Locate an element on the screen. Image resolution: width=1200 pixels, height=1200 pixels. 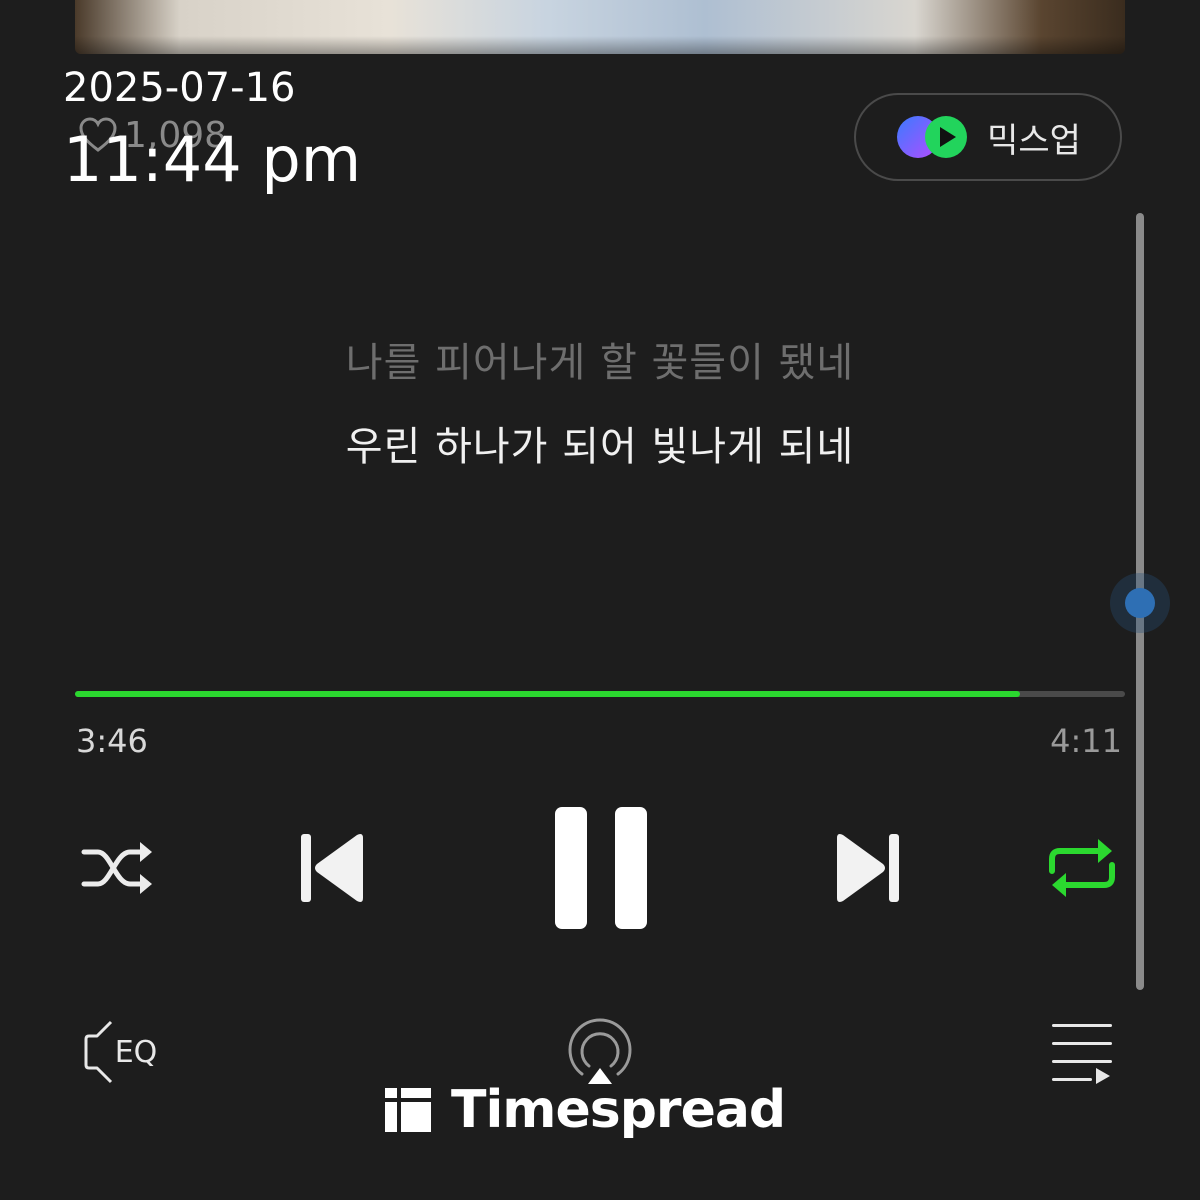
lyrics-scroll-thumb is located at coordinates (1140, 603).